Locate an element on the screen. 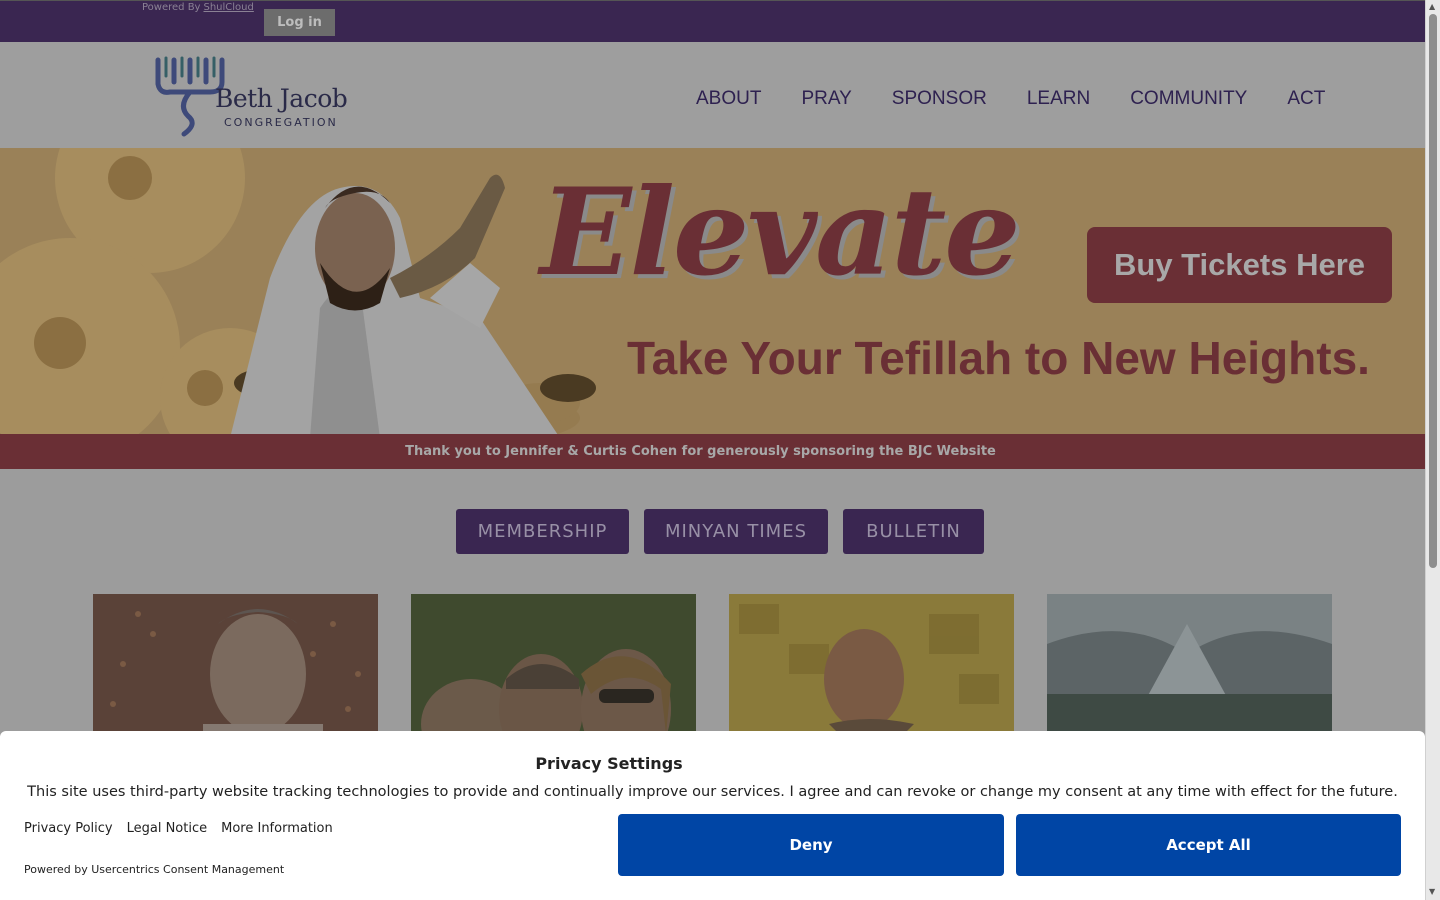 The height and width of the screenshot is (900, 1440). tent-event-photo is located at coordinates (1189, 664).